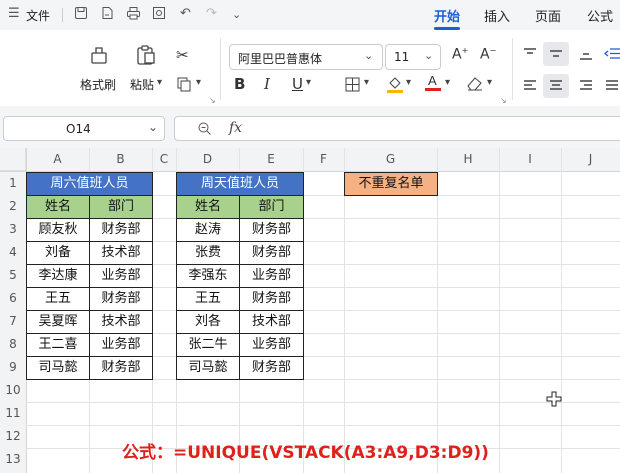  What do you see at coordinates (81, 15) in the screenshot?
I see `save-icon` at bounding box center [81, 15].